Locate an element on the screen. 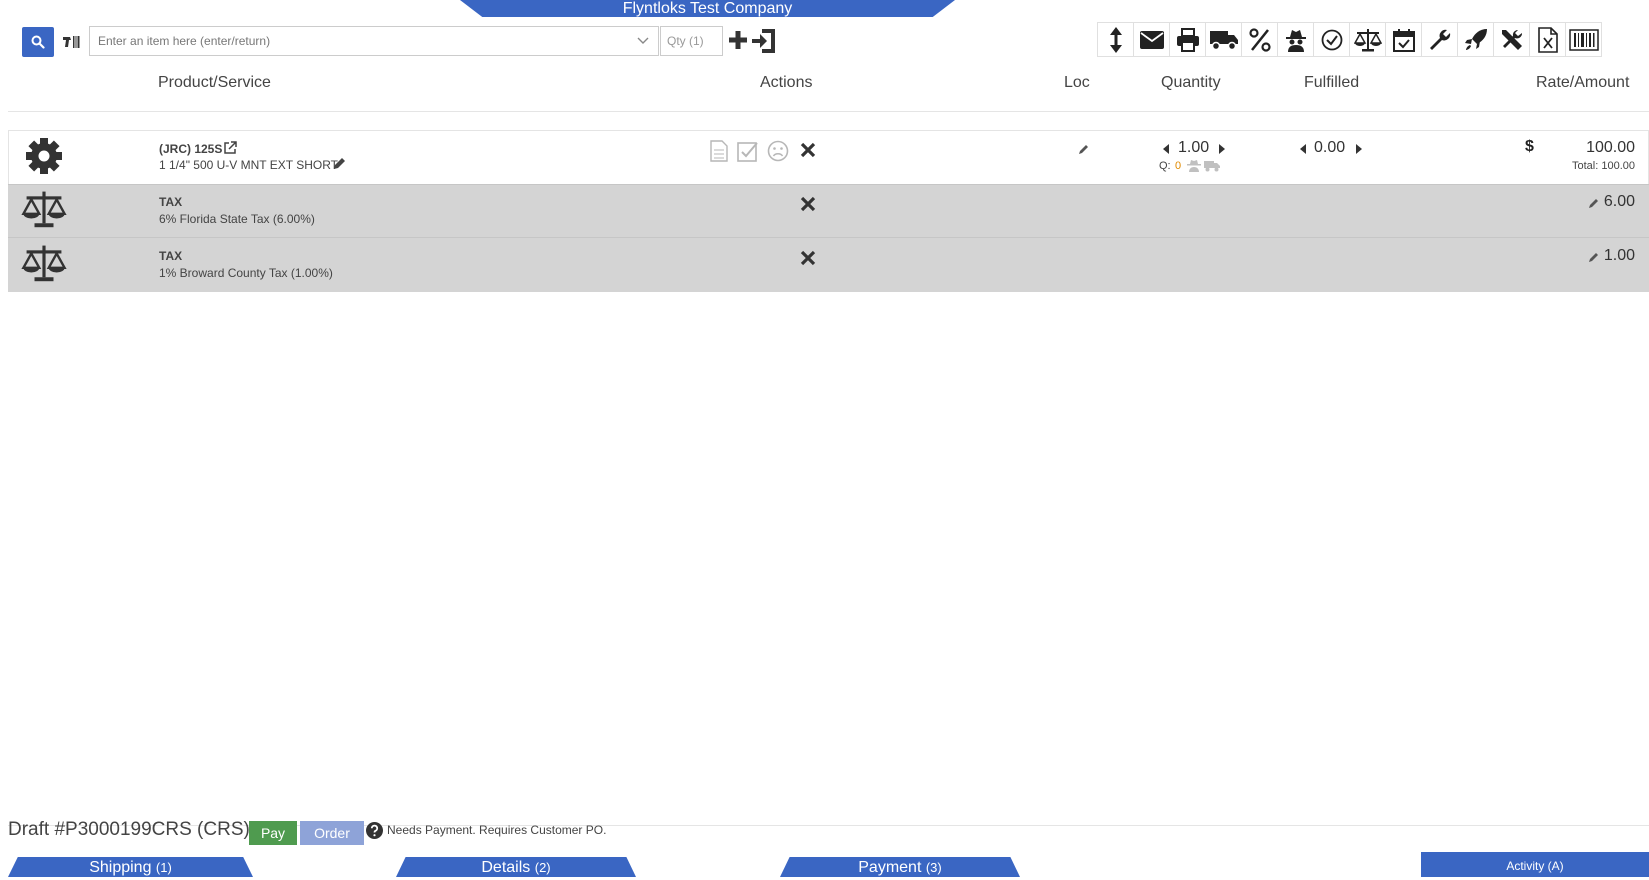 The width and height of the screenshot is (1649, 880). resize-vertical-icon is located at coordinates (1115, 39).